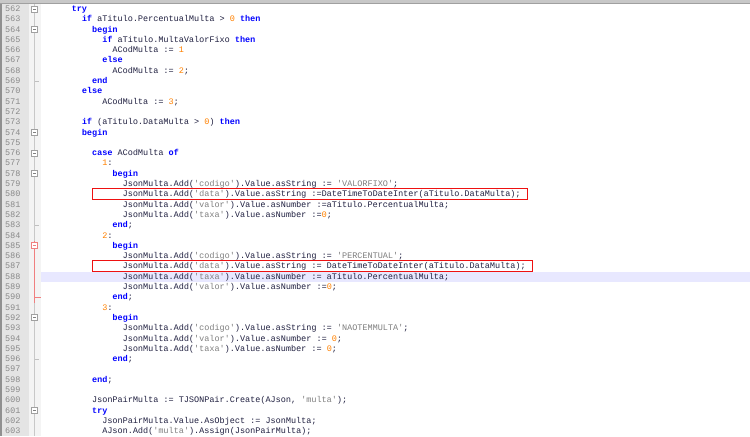 The height and width of the screenshot is (437, 750). Describe the element at coordinates (286, 205) in the screenshot. I see `code-line: JsonMulta.Add('valor').Value.asNumber :=aTitulo.PercentualMulta;` at that location.